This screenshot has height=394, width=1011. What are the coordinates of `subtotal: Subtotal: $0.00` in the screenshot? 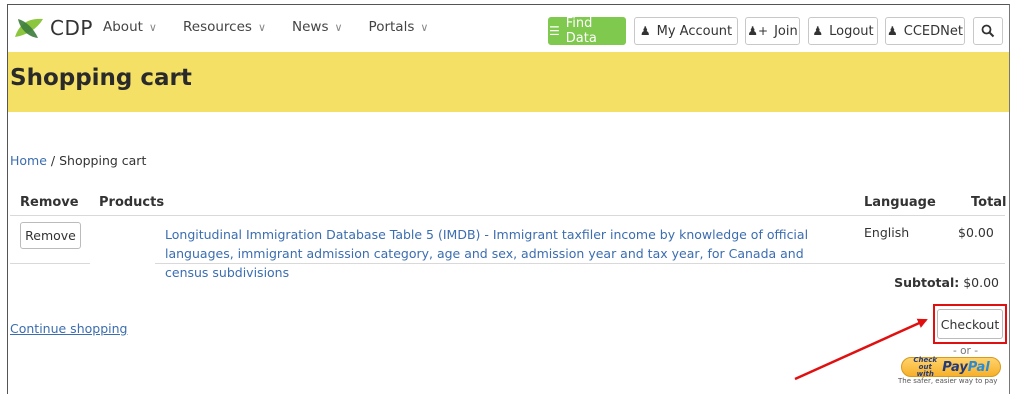 It's located at (946, 282).